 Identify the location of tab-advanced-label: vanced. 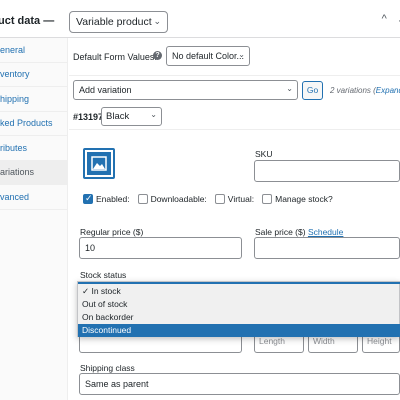
(15, 196).